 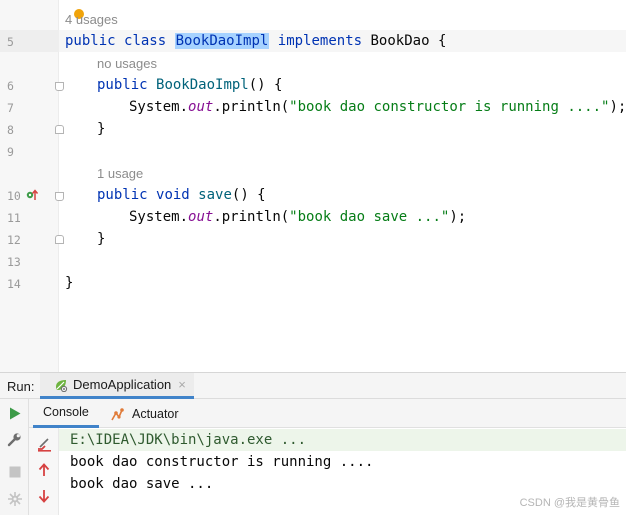 I want to click on selected-class-name: BookDaoImpl, so click(x=222, y=41).